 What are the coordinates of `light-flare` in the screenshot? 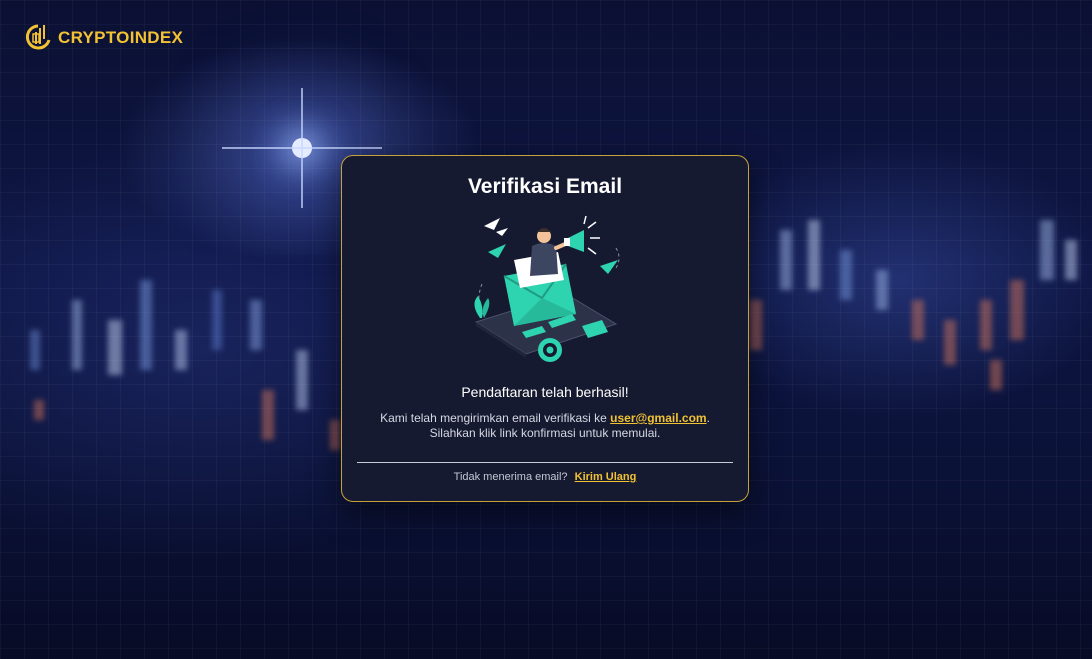 It's located at (302, 148).